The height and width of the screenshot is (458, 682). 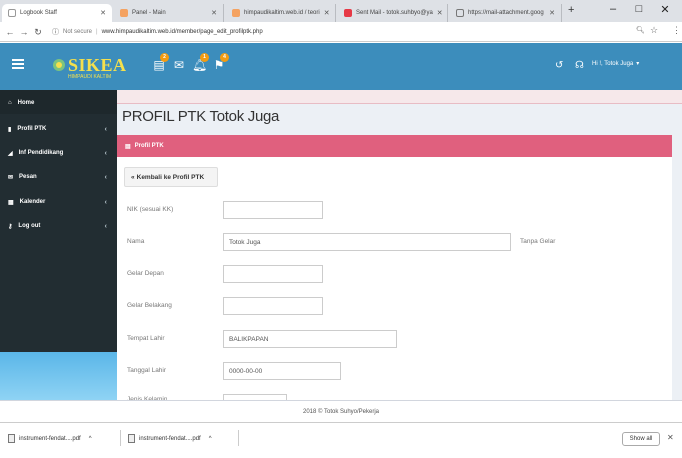 What do you see at coordinates (38, 32) in the screenshot?
I see `reload-icon: ↻` at bounding box center [38, 32].